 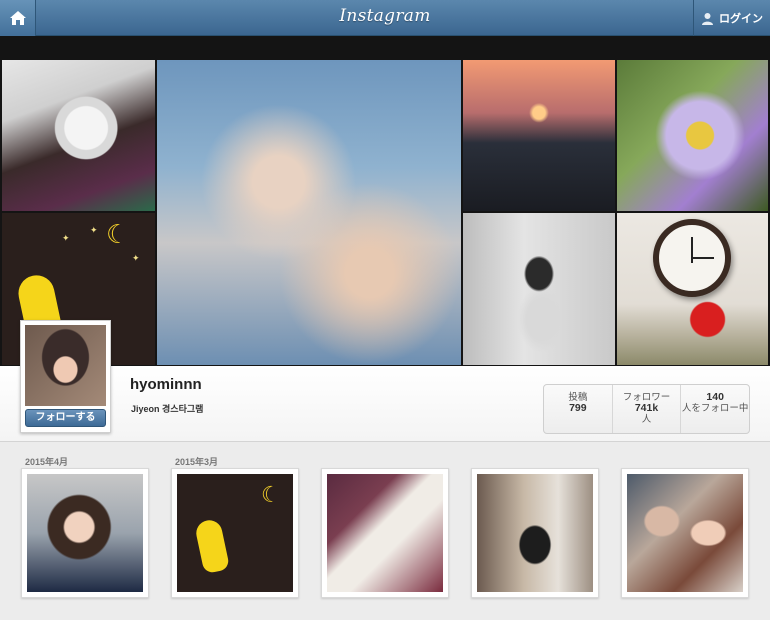 I want to click on following-stat: 140 人をフォロー中, so click(x=715, y=409).